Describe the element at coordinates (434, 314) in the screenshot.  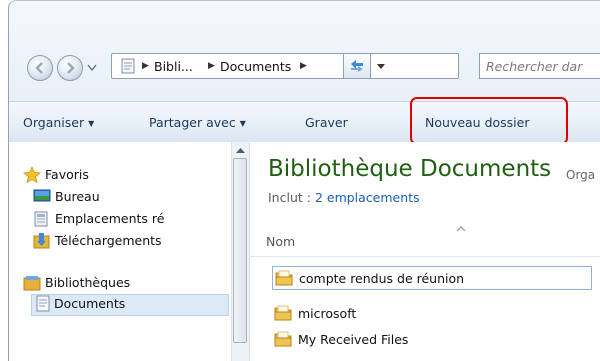
I see `file-row: microsoft` at that location.